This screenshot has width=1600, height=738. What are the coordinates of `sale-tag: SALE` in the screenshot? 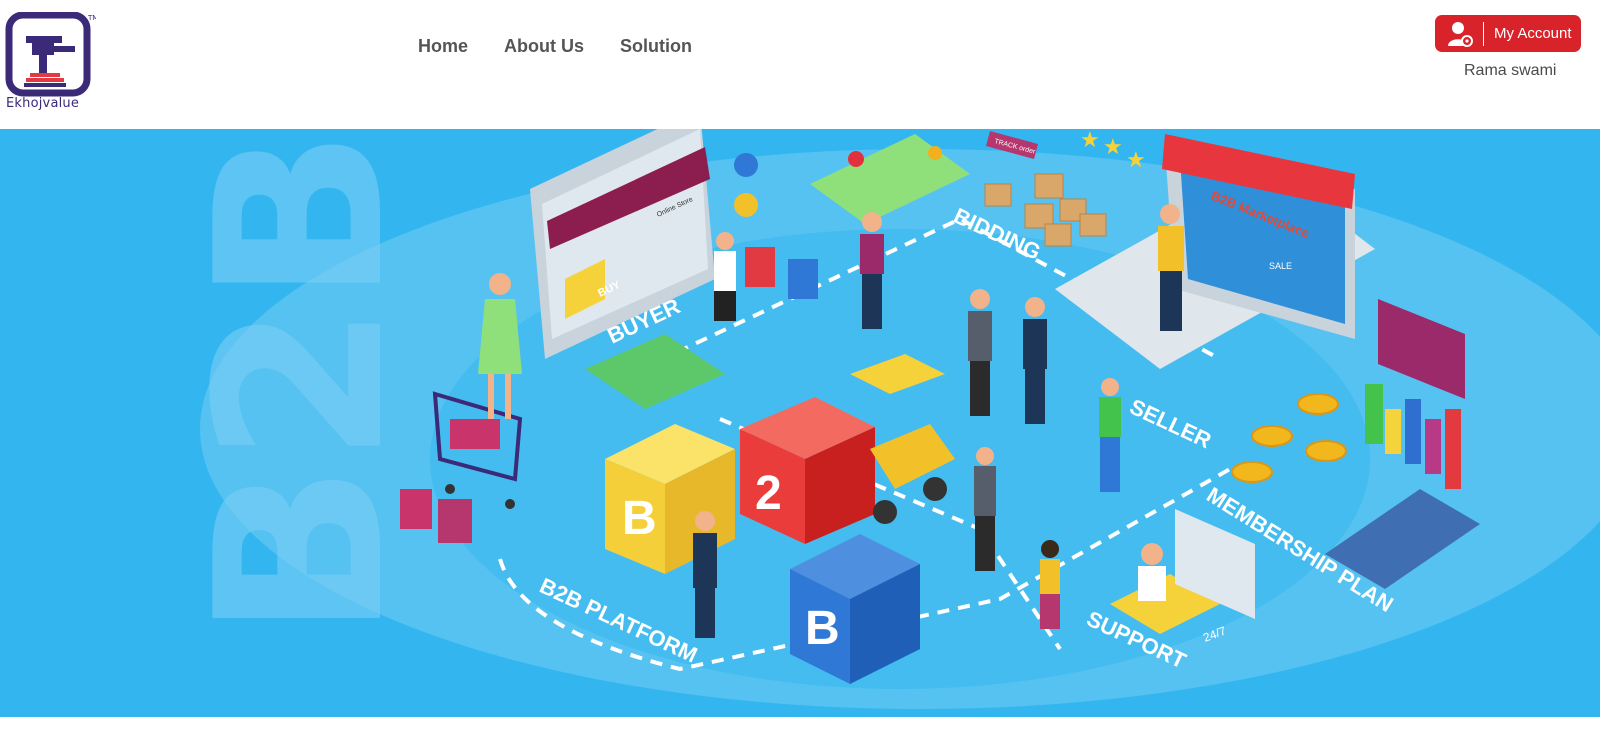 It's located at (1280, 266).